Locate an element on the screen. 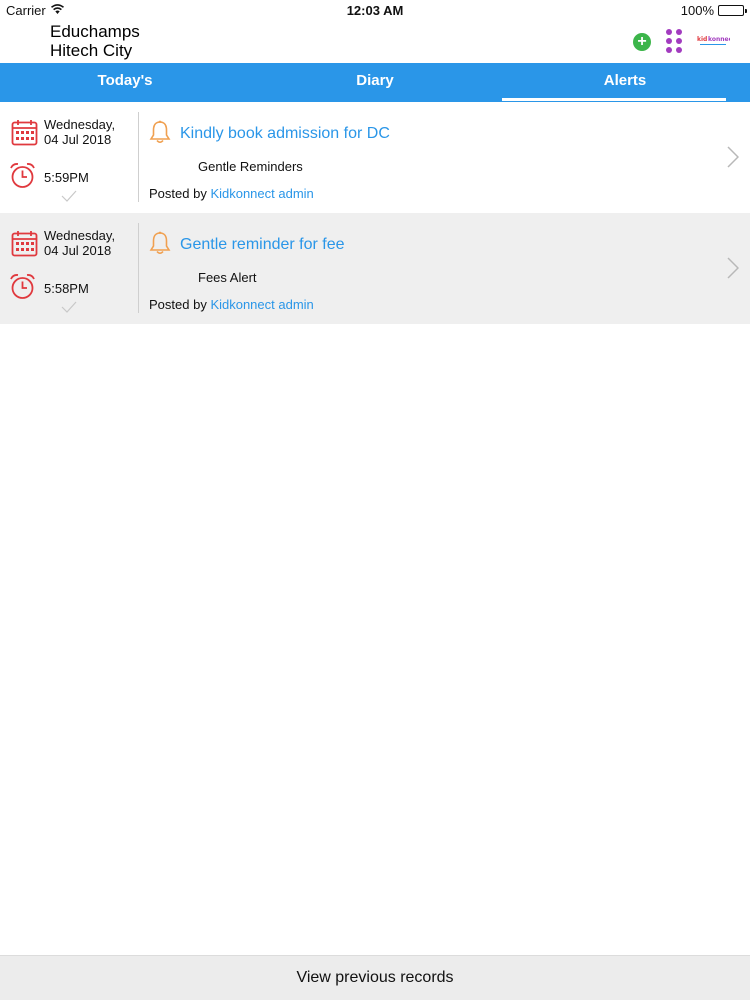 The image size is (750, 1000). plus-circle-icon: + is located at coordinates (642, 41).